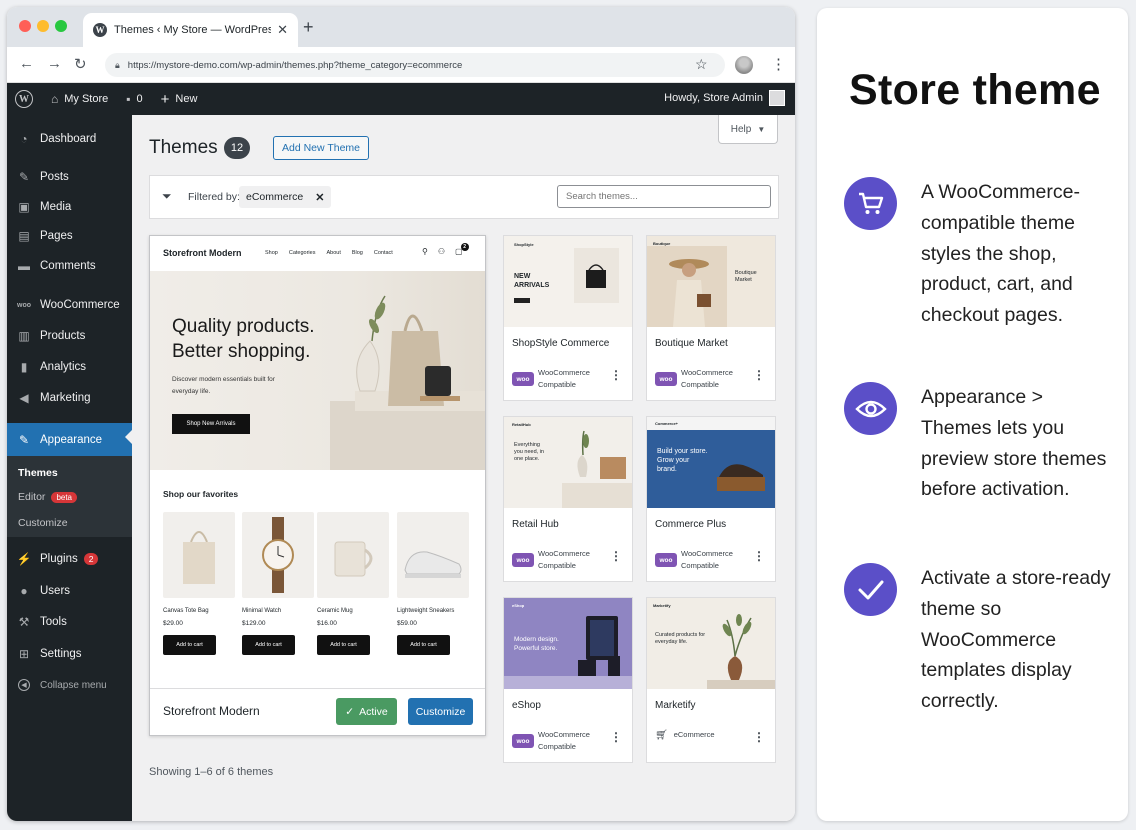 This screenshot has height=830, width=1136. Describe the element at coordinates (65, 398) in the screenshot. I see `sidebar-item-label: Marketing` at that location.